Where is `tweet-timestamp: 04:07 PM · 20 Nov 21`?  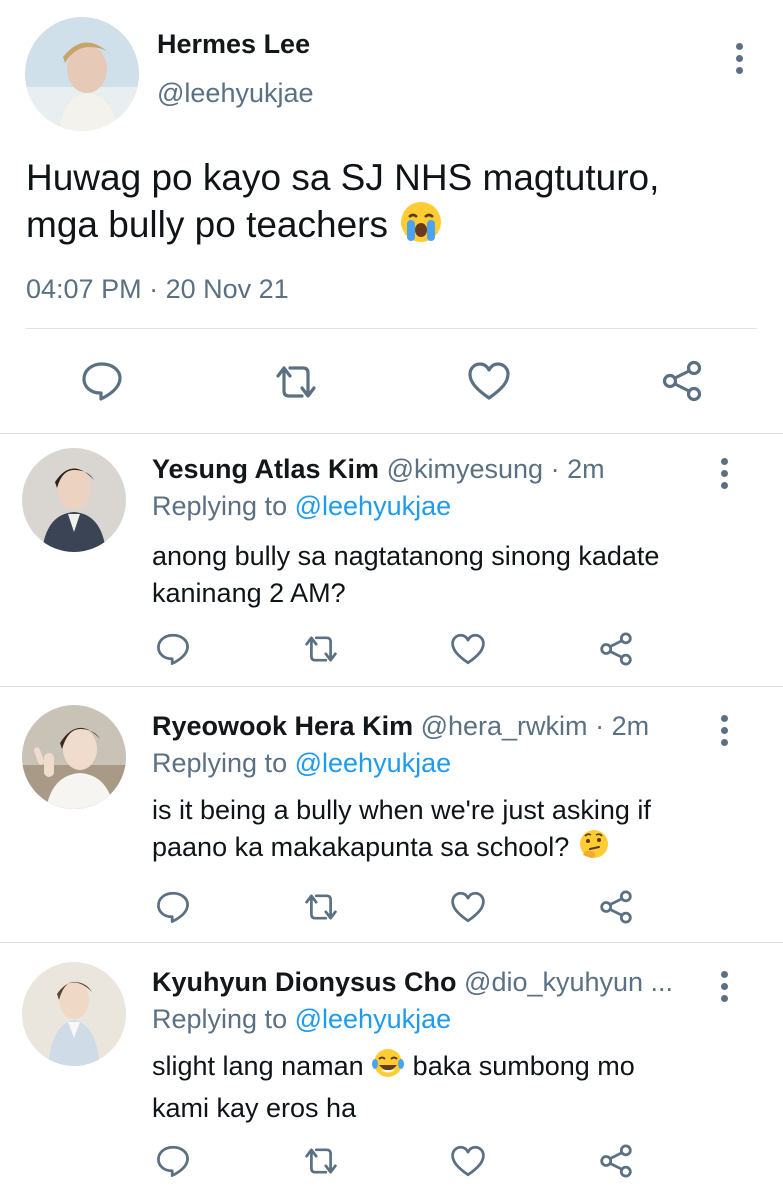 tweet-timestamp: 04:07 PM · 20 Nov 21 is located at coordinates (157, 289).